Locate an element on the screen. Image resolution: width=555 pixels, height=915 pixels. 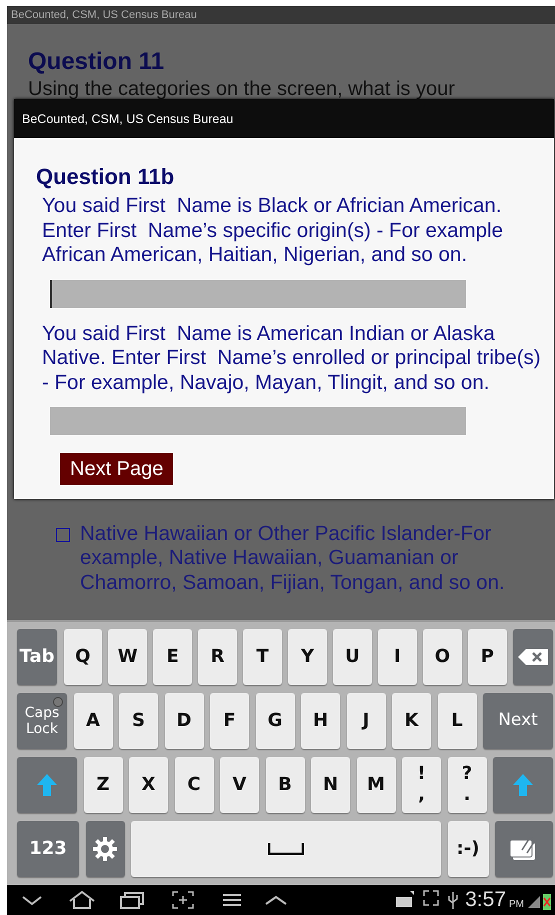
letter-key: F is located at coordinates (229, 721).